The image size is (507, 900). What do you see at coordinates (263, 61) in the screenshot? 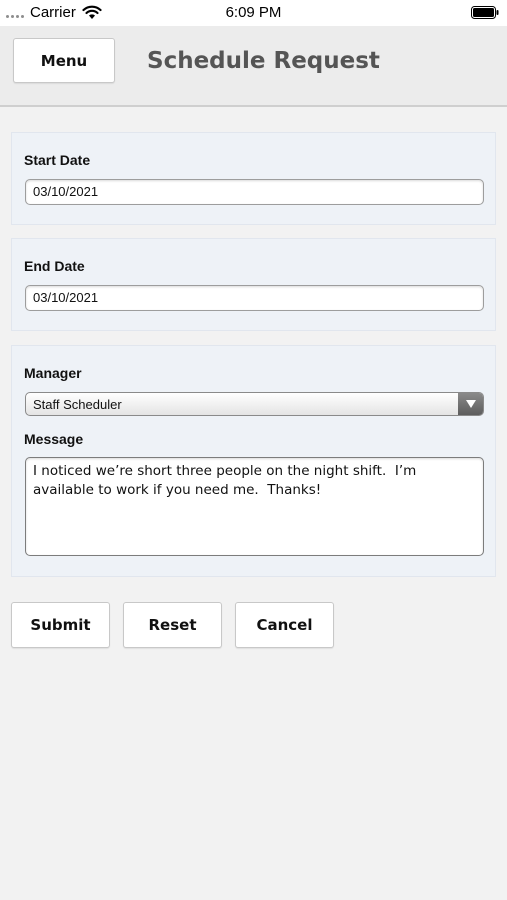
I see `page-title: Schedule Request` at bounding box center [263, 61].